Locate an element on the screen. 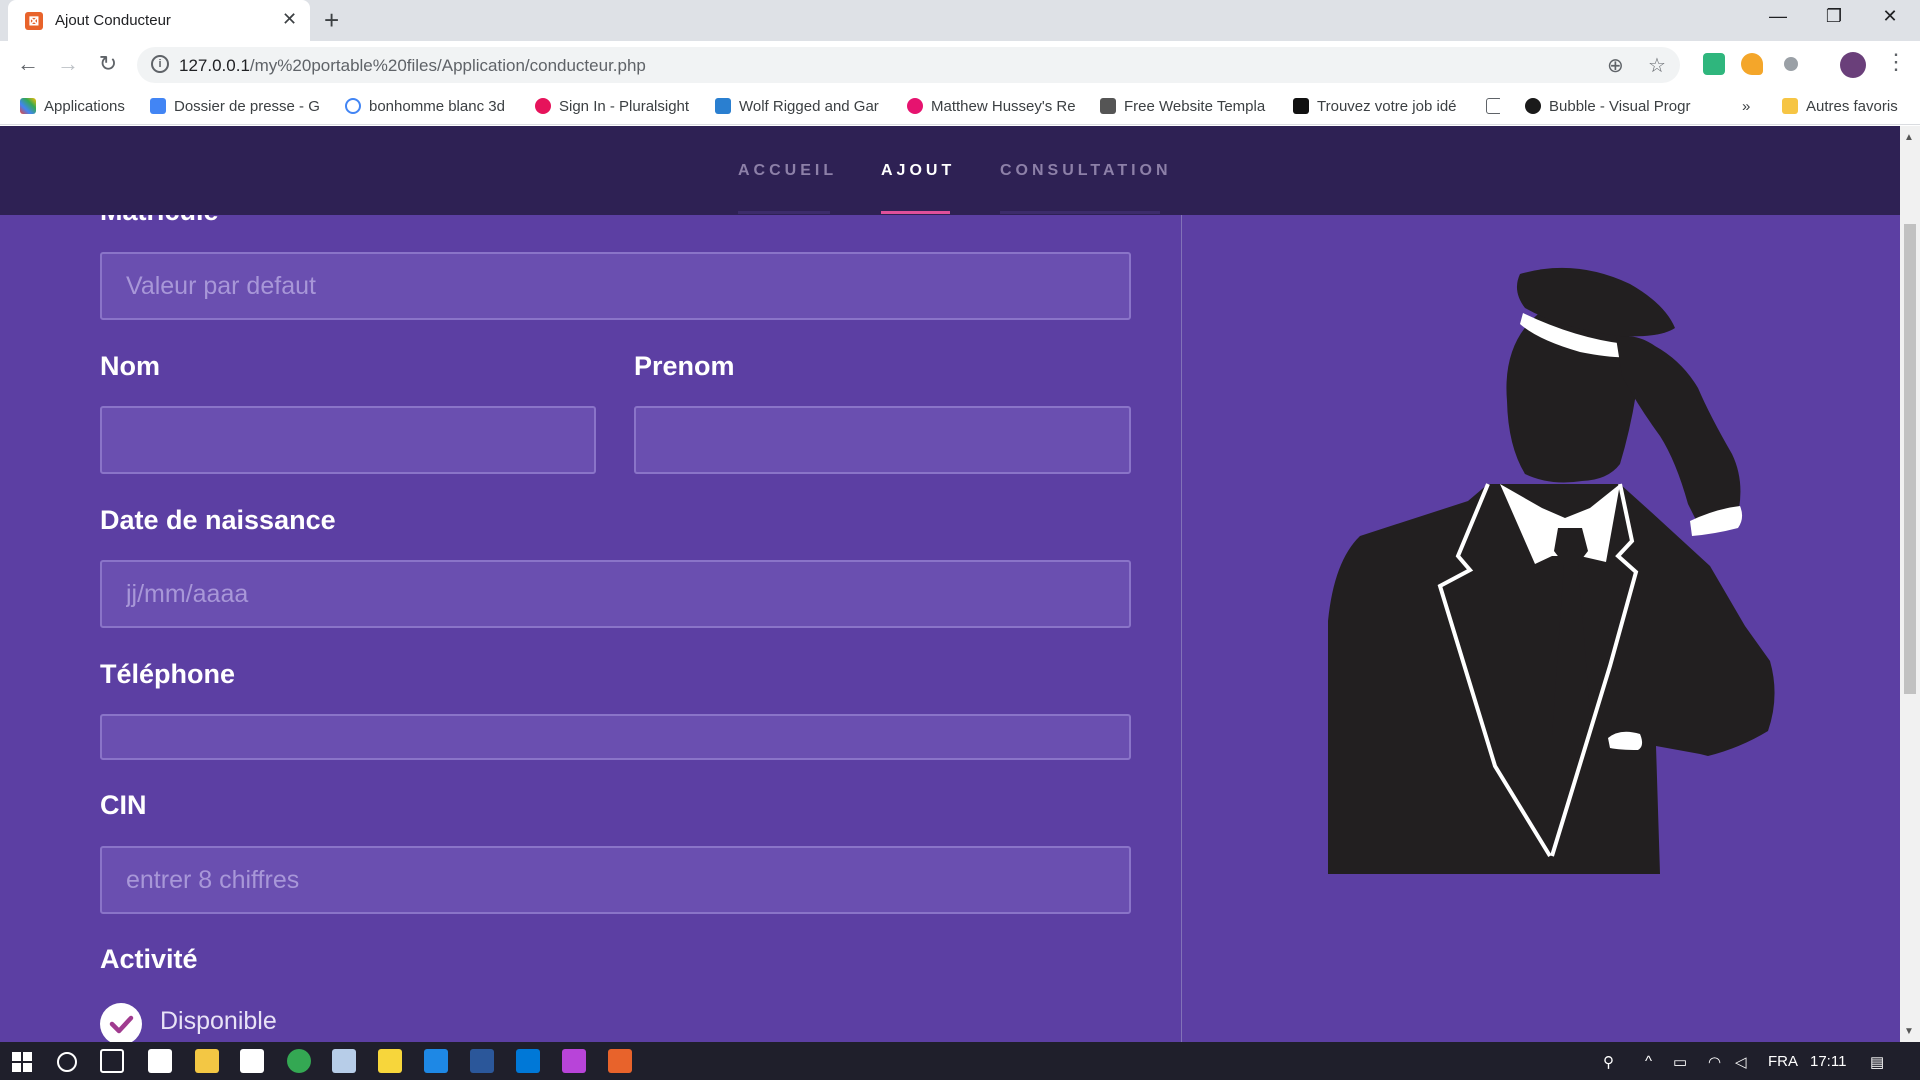 This screenshot has height=1080, width=1920. nav-consultation: CONSULTATION is located at coordinates (1086, 171).